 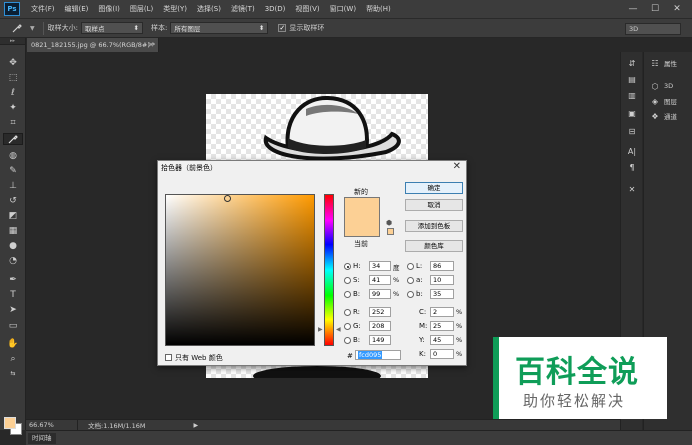 What do you see at coordinates (13, 280) in the screenshot?
I see `pen-tool-icon: ✒` at bounding box center [13, 280].